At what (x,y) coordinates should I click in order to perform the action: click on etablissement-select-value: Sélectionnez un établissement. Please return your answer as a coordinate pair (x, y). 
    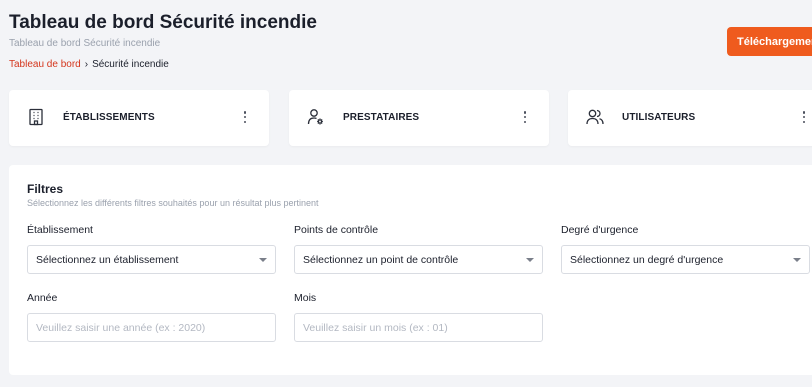
    Looking at the image, I should click on (107, 259).